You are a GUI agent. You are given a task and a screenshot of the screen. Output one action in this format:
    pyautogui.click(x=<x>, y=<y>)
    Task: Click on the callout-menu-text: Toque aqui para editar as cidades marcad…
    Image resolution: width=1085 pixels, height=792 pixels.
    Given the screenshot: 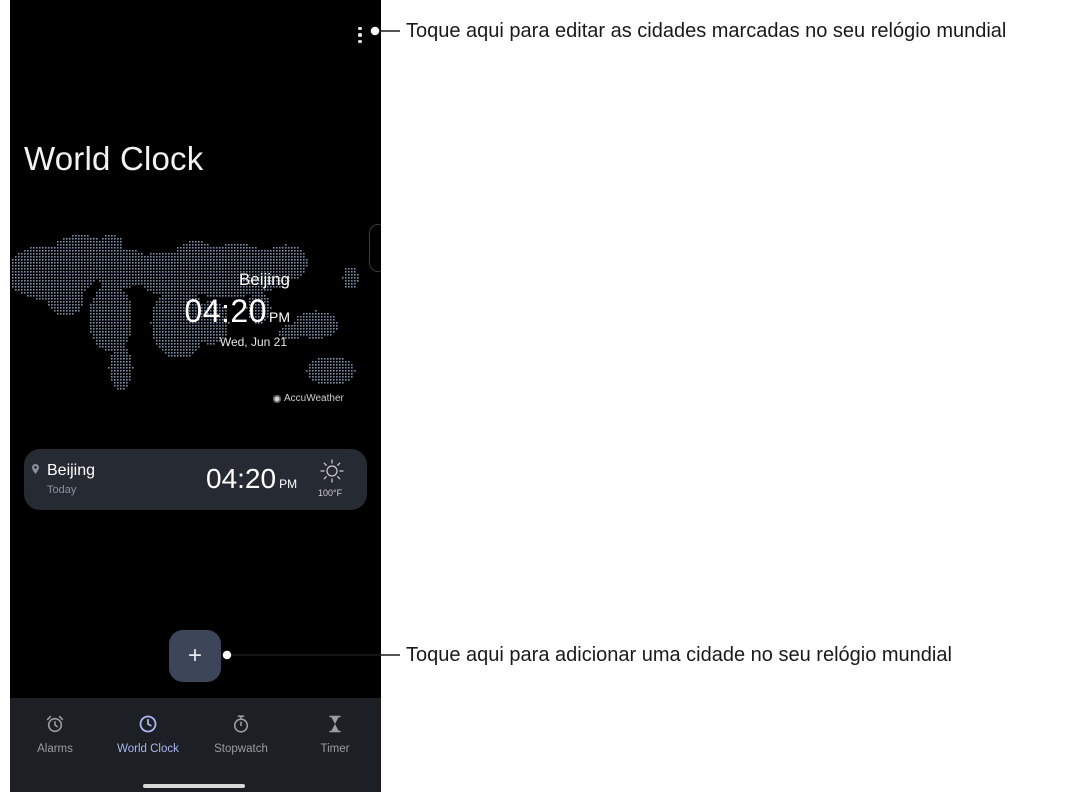 What is the action you would take?
    pyautogui.click(x=706, y=31)
    